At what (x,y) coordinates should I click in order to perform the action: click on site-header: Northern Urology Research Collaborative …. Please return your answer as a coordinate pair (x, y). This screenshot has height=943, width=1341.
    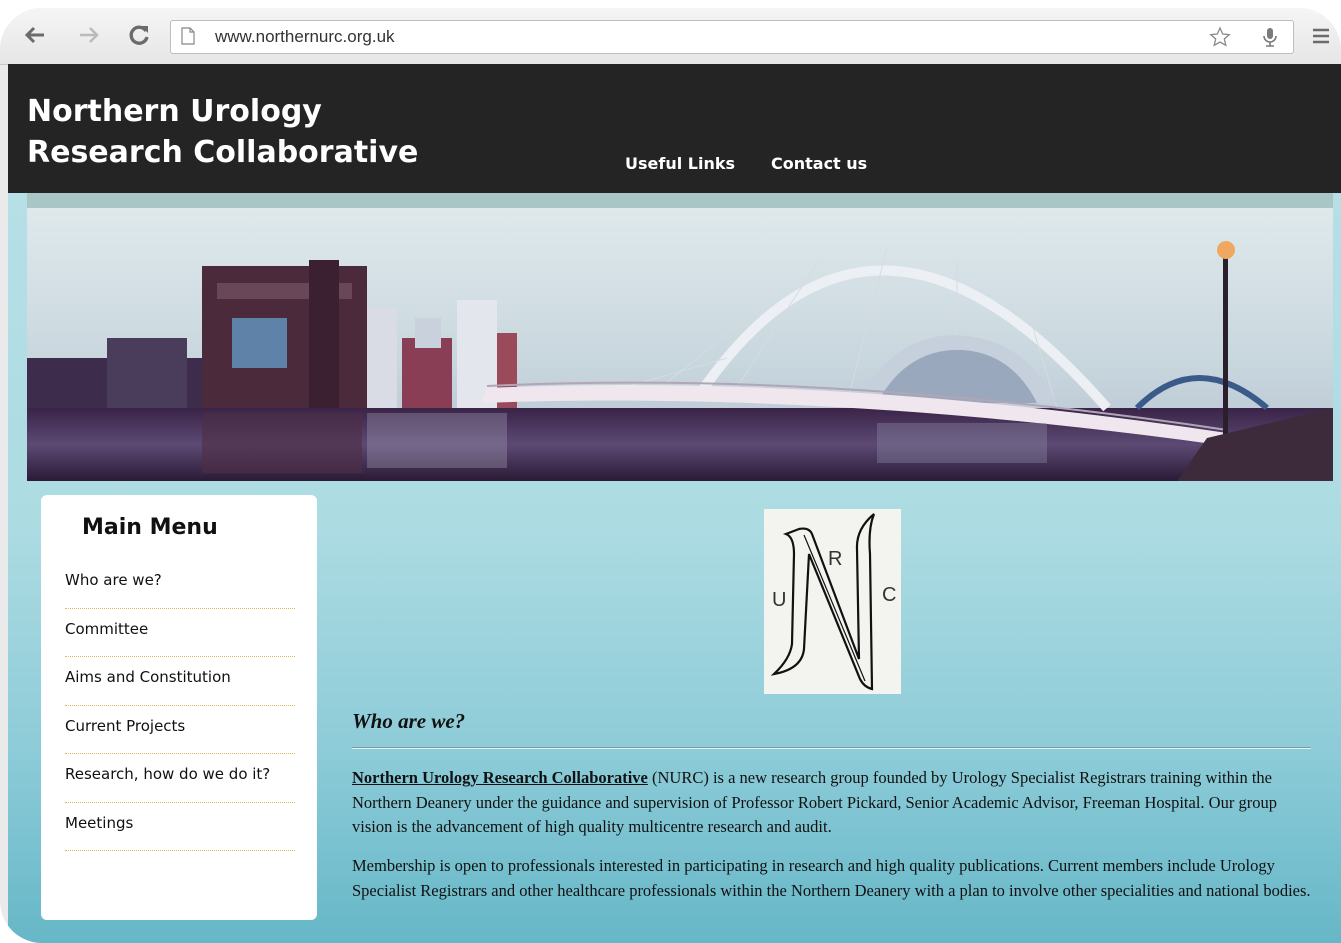
    Looking at the image, I should click on (674, 128).